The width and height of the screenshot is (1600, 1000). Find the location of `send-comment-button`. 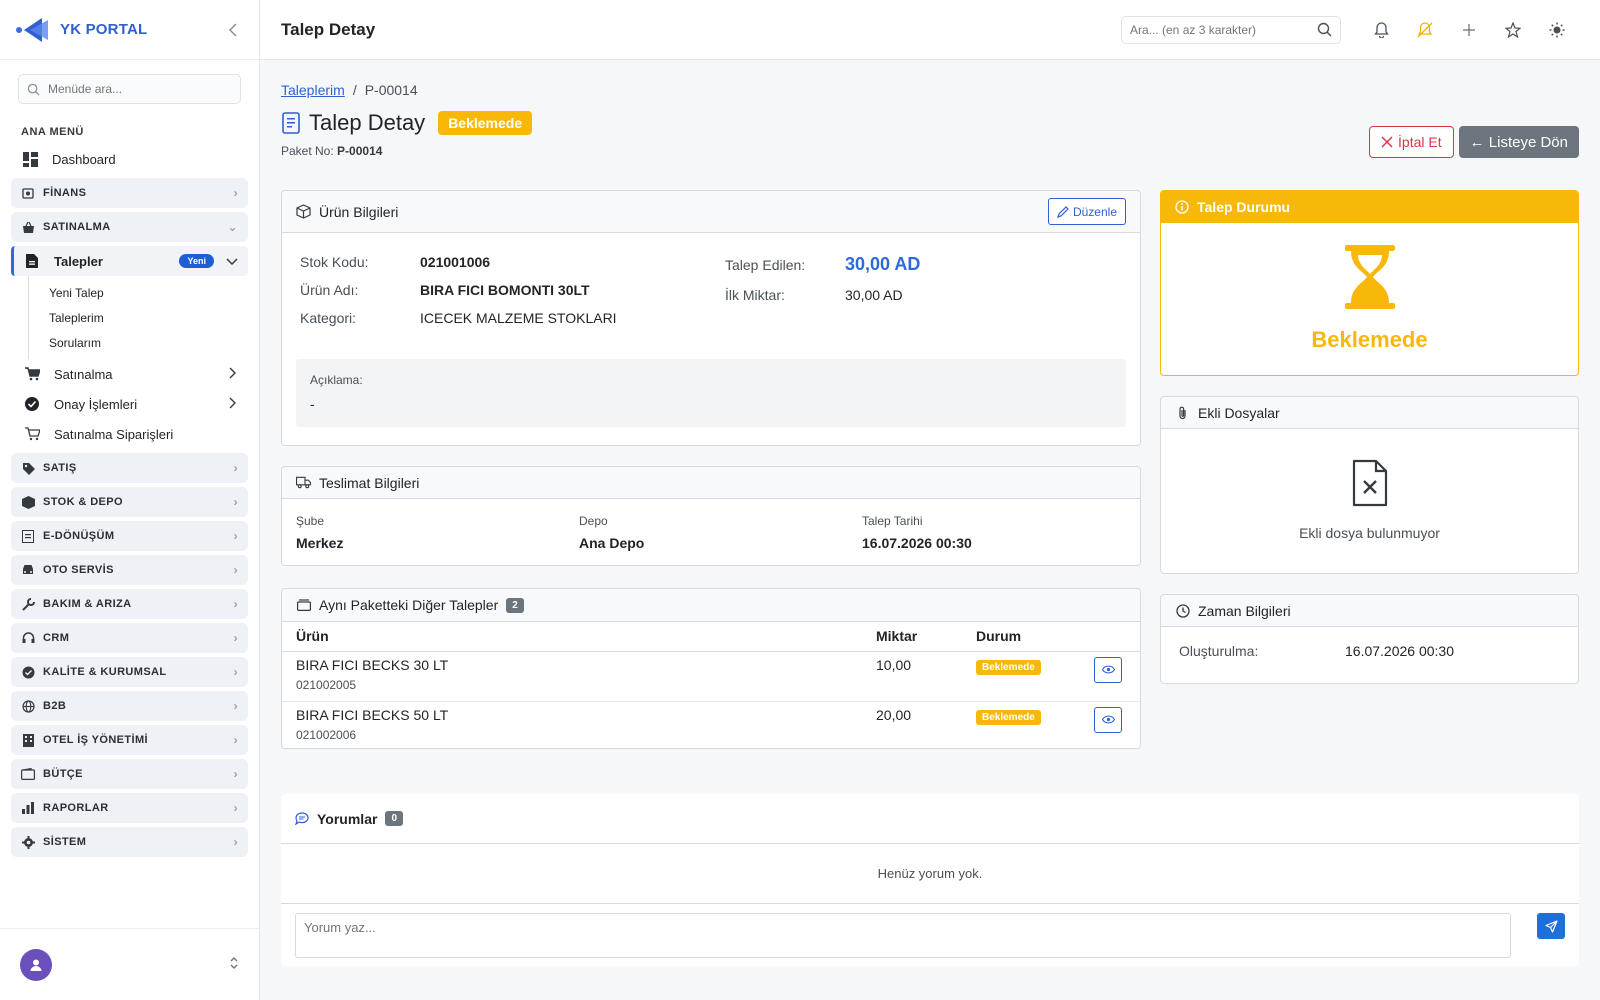

send-comment-button is located at coordinates (1551, 926).